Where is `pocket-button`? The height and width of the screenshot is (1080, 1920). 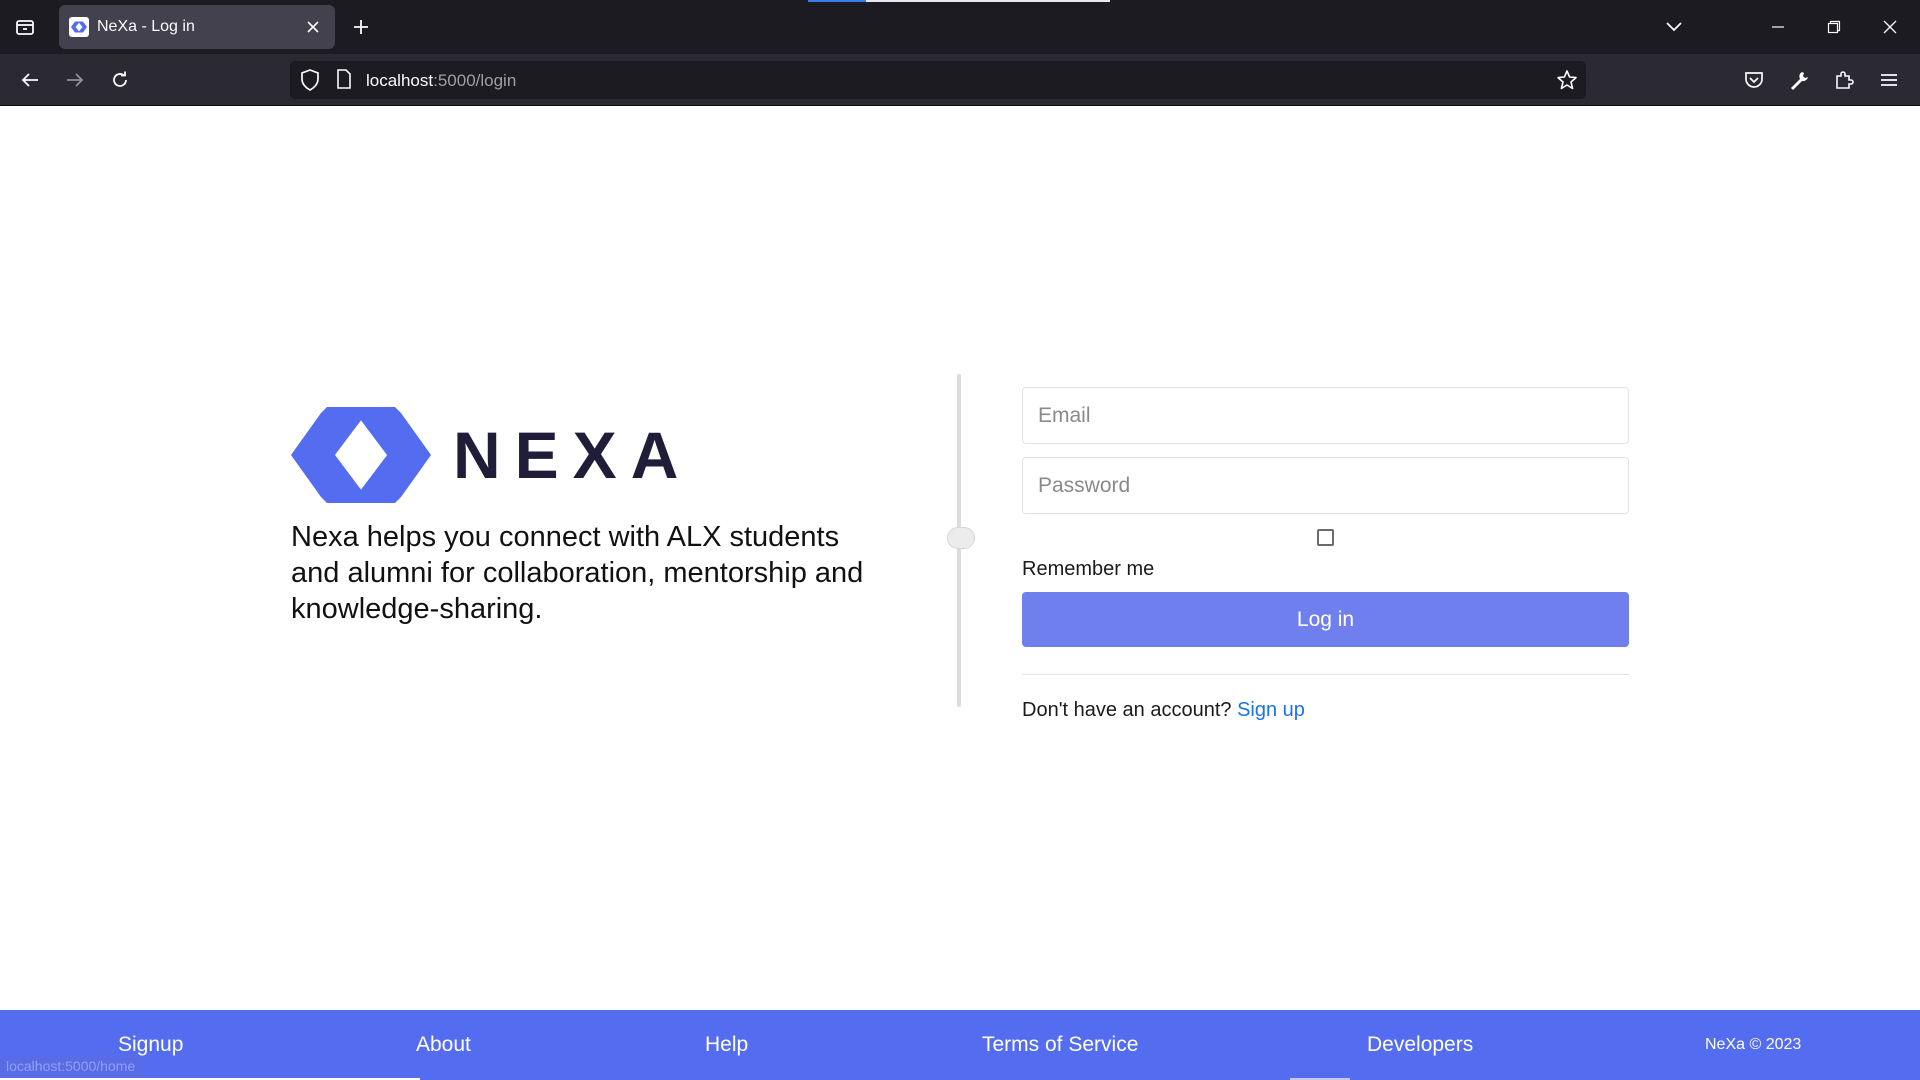 pocket-button is located at coordinates (1754, 80).